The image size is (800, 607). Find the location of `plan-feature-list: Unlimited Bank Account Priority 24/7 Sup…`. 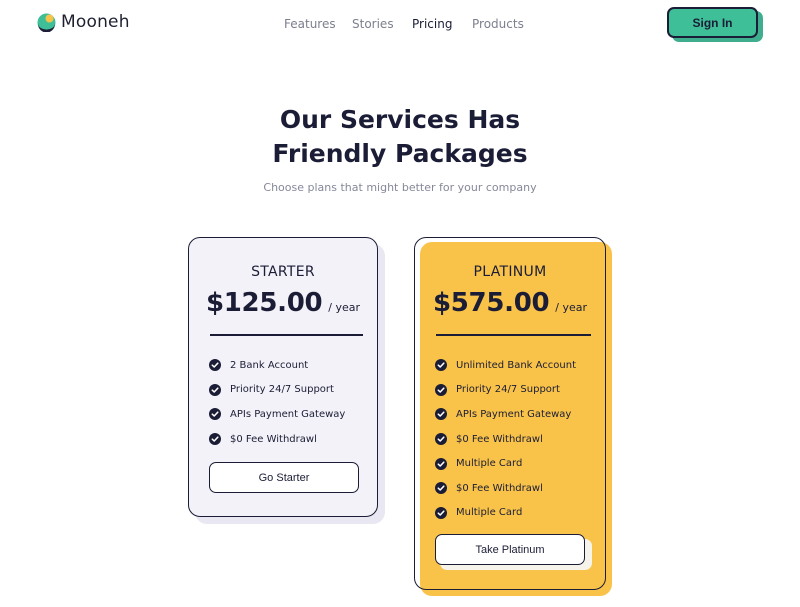

plan-feature-list: Unlimited Bank Account Priority 24/7 Sup… is located at coordinates (505, 439).